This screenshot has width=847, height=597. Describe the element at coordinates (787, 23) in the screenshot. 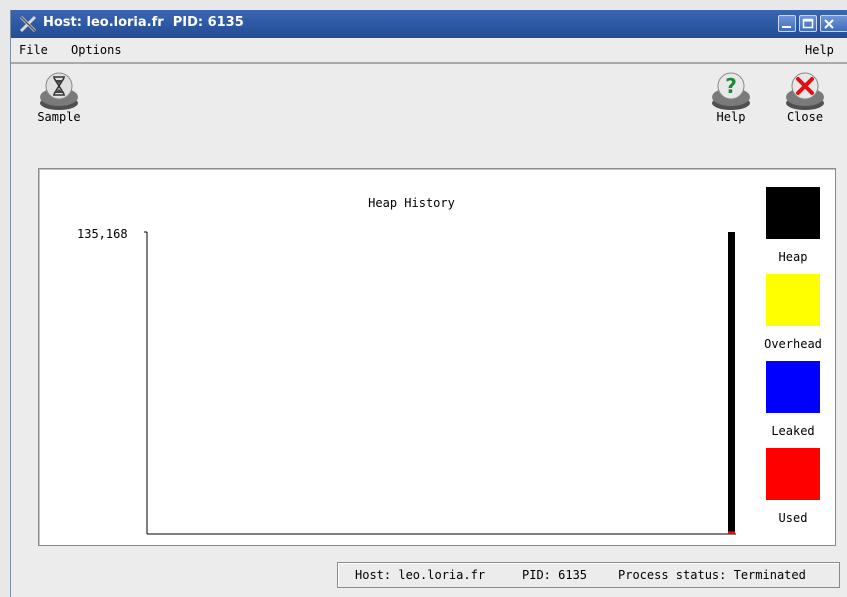

I see `minimize-button` at that location.